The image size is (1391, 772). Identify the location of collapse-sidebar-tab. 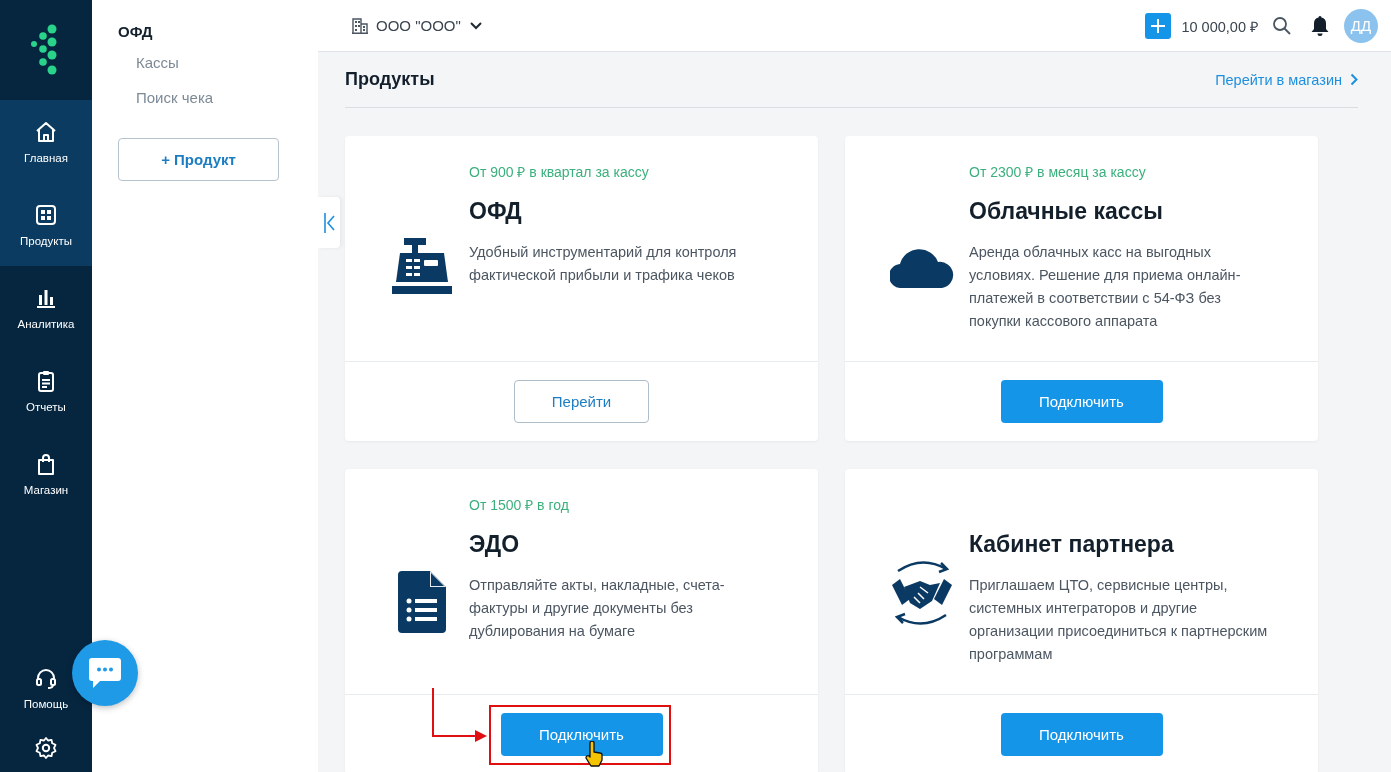
(329, 222).